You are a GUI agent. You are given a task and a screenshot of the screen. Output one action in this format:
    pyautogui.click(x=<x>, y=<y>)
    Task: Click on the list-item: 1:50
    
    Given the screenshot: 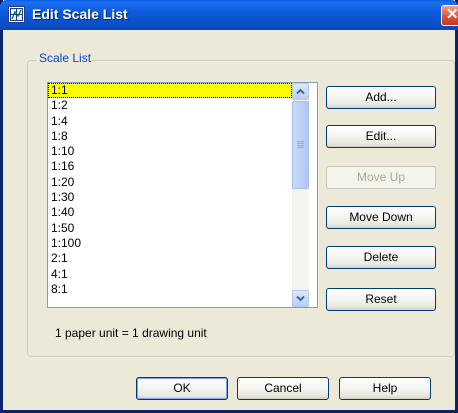 What is the action you would take?
    pyautogui.click(x=170, y=228)
    